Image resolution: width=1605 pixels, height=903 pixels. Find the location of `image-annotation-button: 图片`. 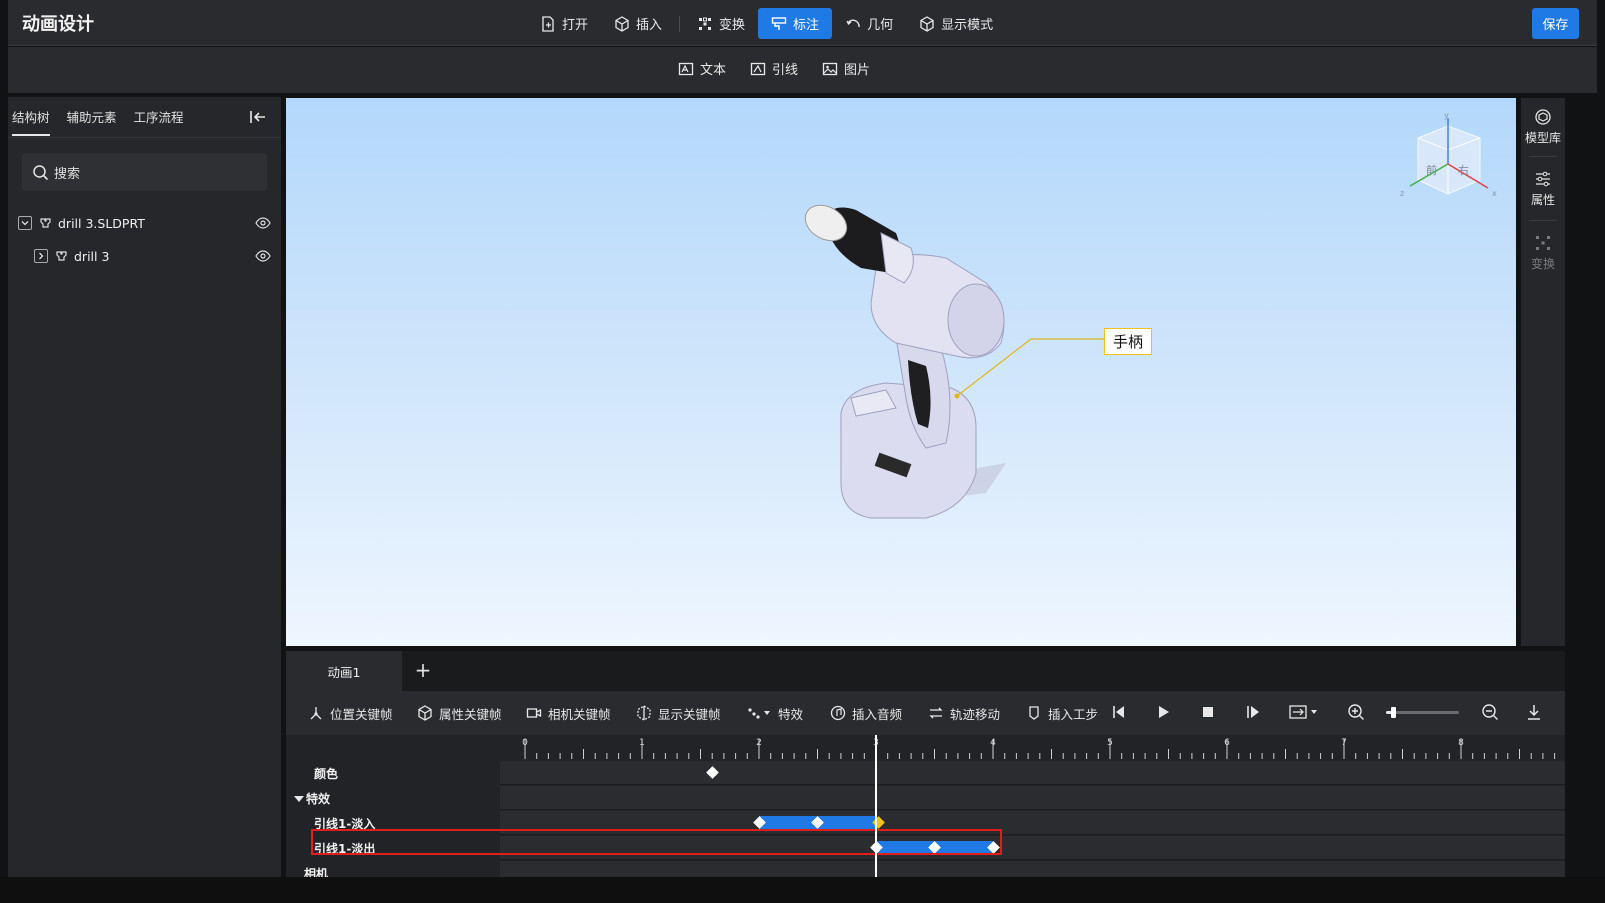

image-annotation-button: 图片 is located at coordinates (846, 68).